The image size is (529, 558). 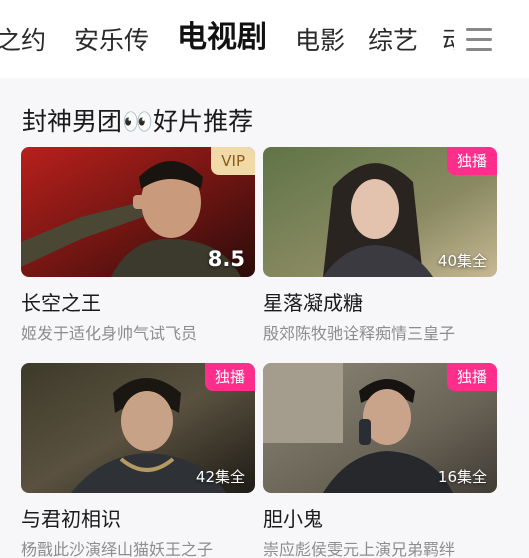 I want to click on tab-anime: 动, so click(x=448, y=41).